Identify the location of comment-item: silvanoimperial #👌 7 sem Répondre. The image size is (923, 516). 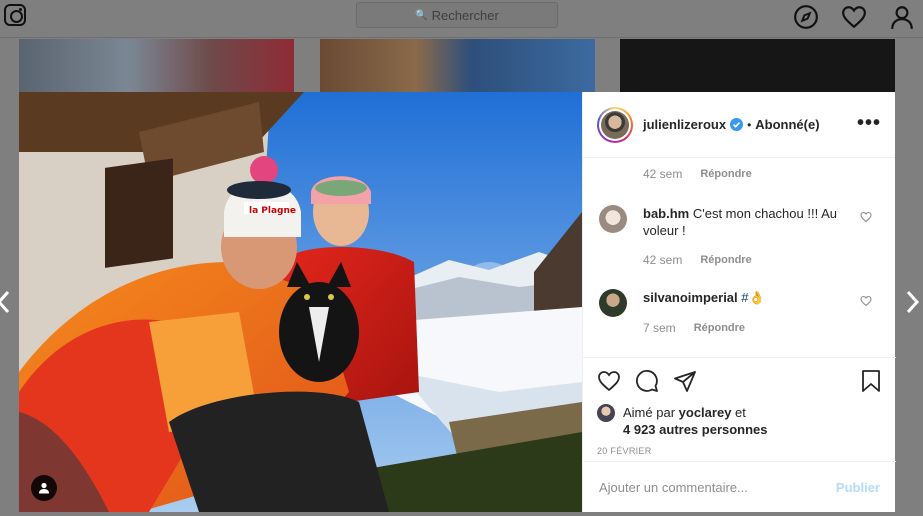
(741, 312).